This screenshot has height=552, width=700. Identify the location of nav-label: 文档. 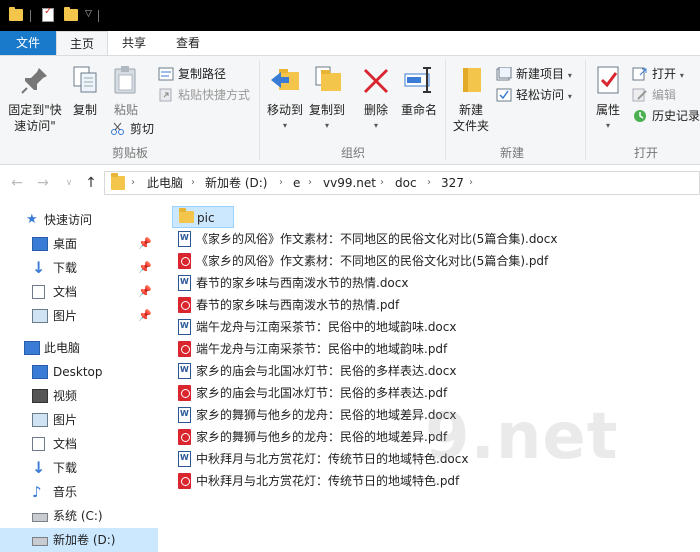
(65, 292).